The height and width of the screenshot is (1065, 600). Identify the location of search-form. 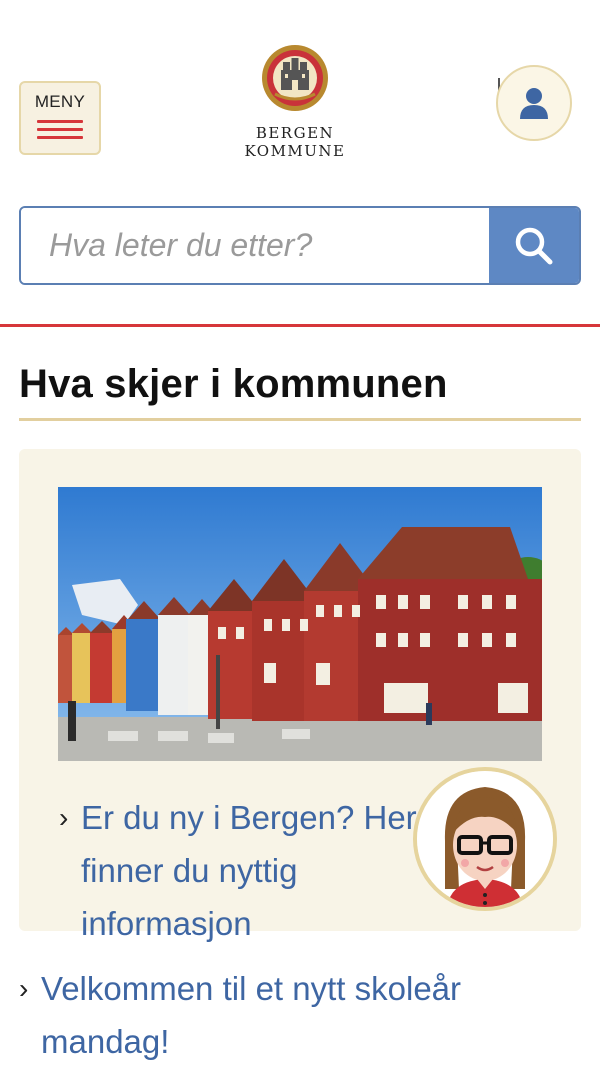
(300, 245).